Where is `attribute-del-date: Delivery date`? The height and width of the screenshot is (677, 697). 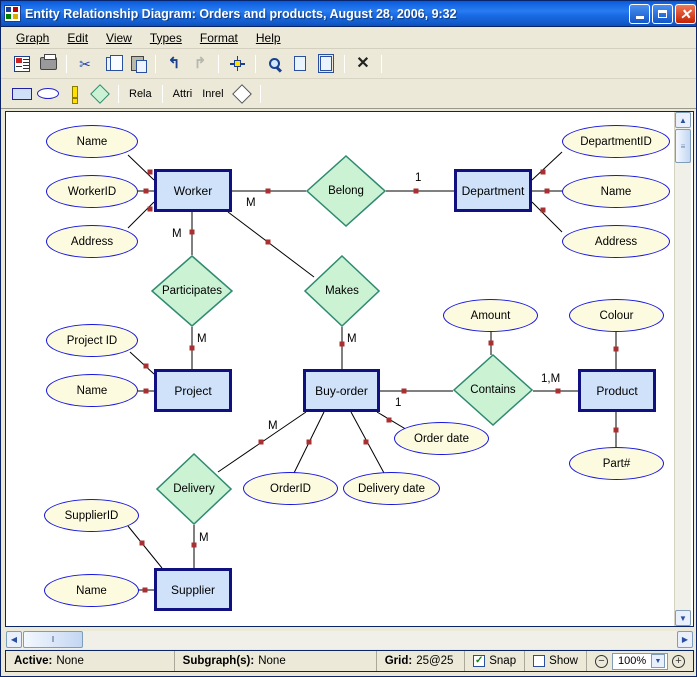
attribute-del-date: Delivery date is located at coordinates (391, 488).